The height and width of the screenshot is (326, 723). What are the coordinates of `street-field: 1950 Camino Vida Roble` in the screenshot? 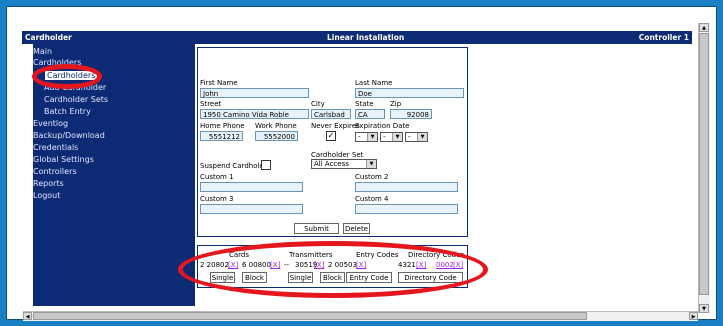 It's located at (254, 114).